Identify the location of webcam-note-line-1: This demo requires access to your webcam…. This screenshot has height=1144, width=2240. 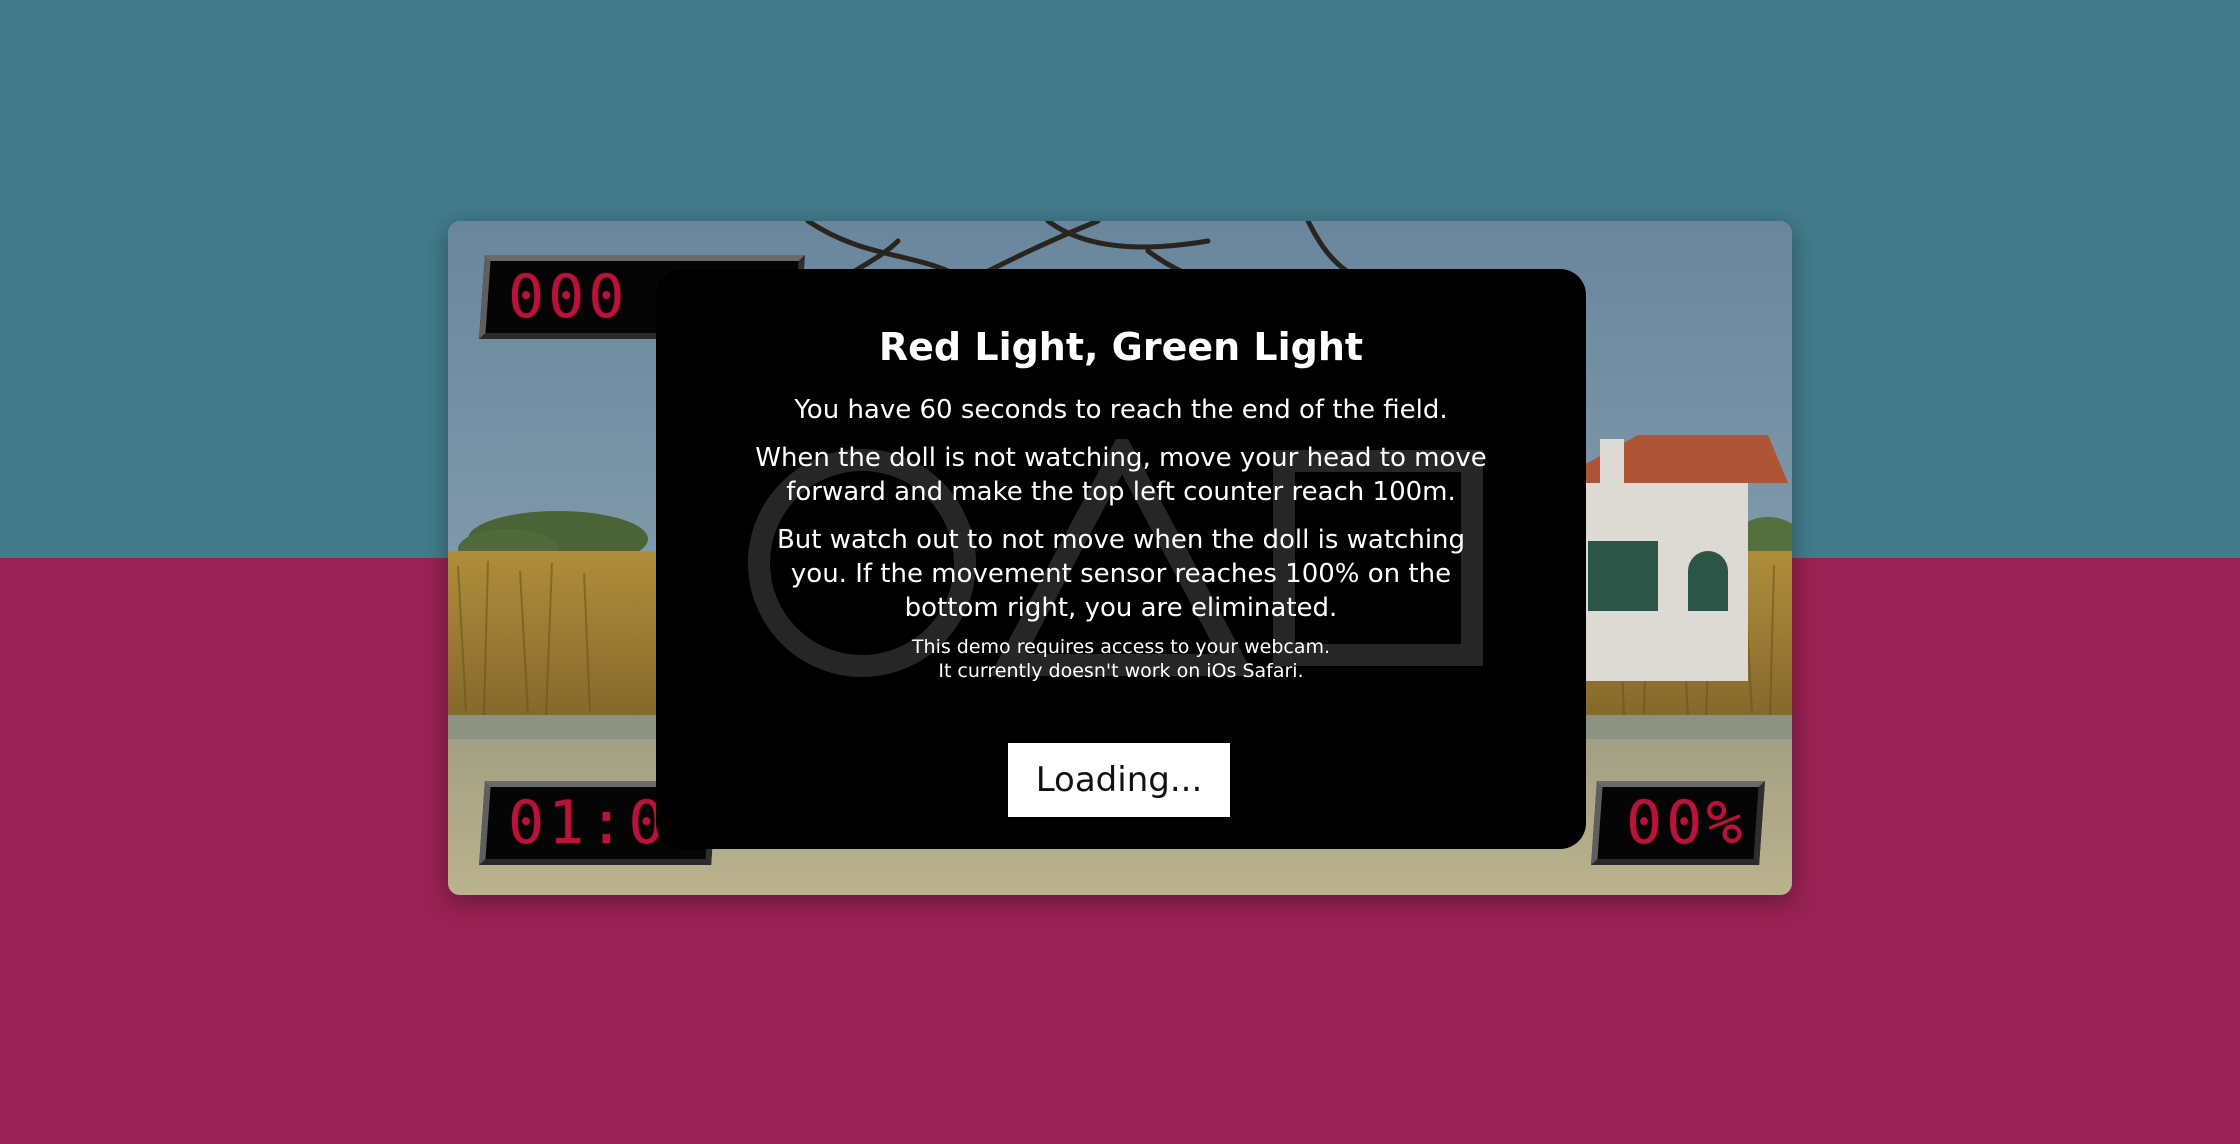
(1121, 647).